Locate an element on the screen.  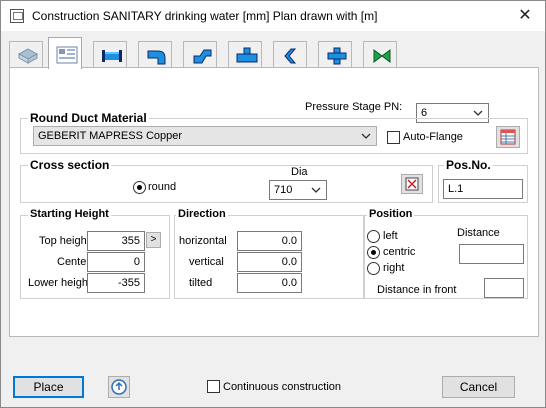
app-icon is located at coordinates (17, 16).